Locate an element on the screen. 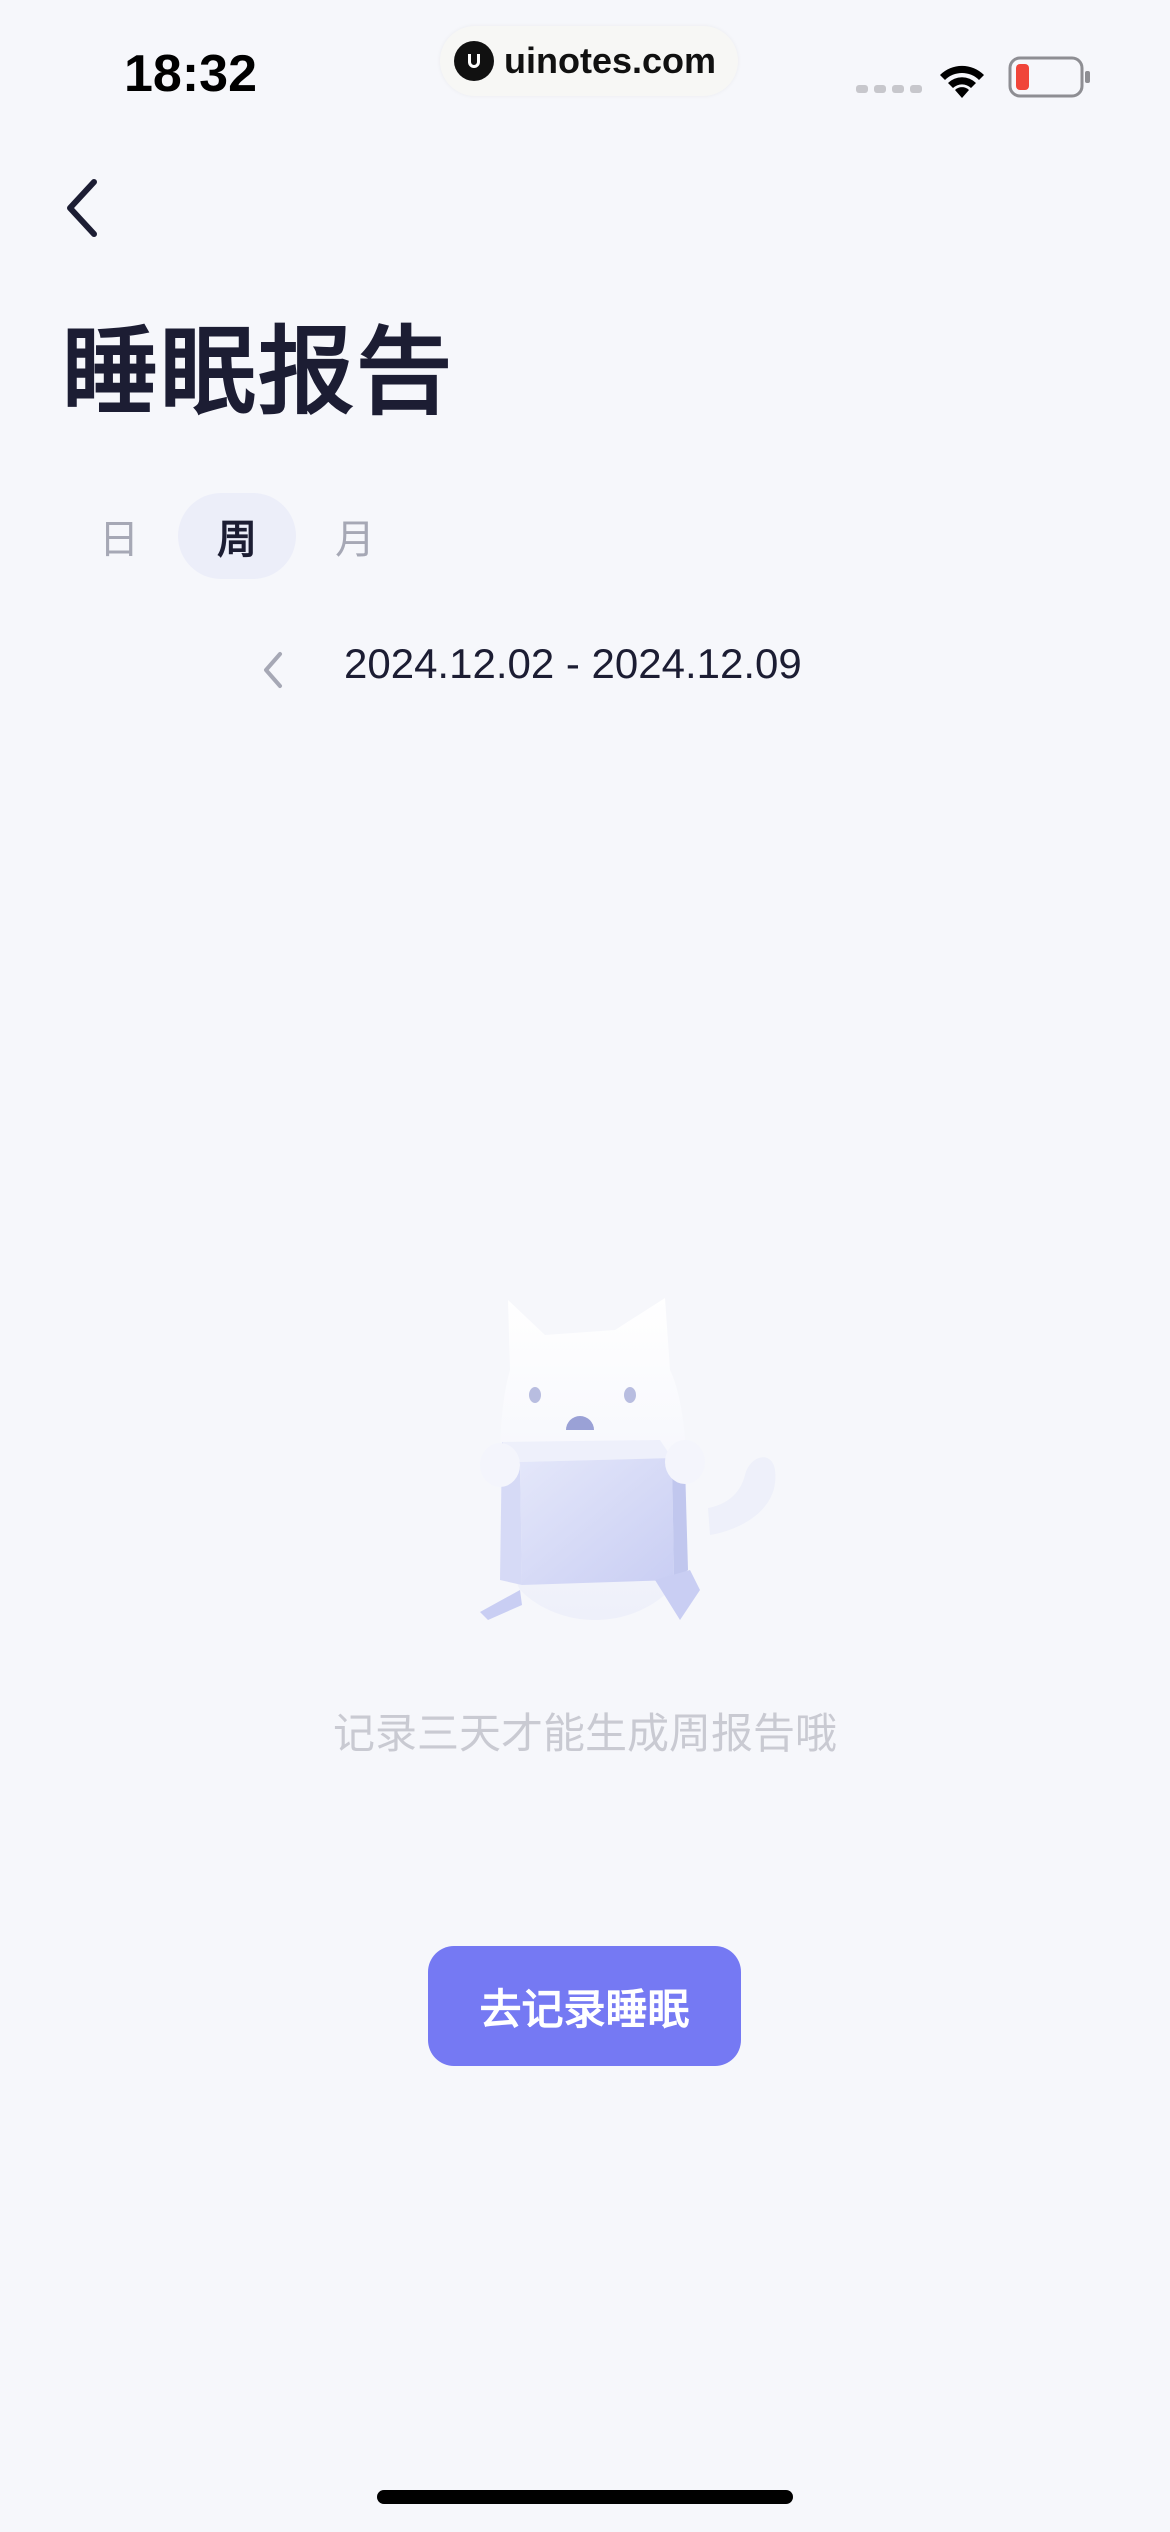 Image resolution: width=1170 pixels, height=2532 pixels. watermark-text: uinotes.com is located at coordinates (610, 60).